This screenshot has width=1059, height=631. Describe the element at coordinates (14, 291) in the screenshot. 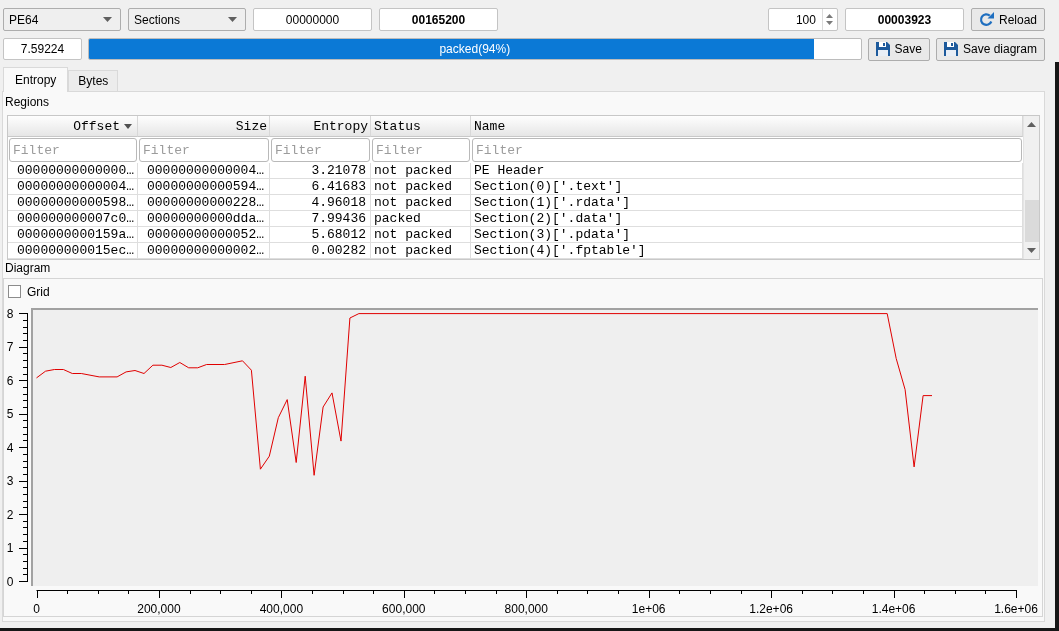

I see `checkbox` at that location.